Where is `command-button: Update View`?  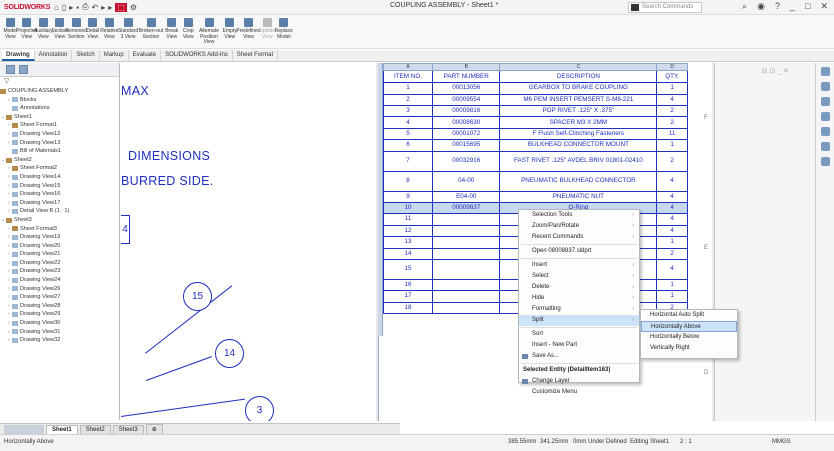
command-button: Update View is located at coordinates (267, 31).